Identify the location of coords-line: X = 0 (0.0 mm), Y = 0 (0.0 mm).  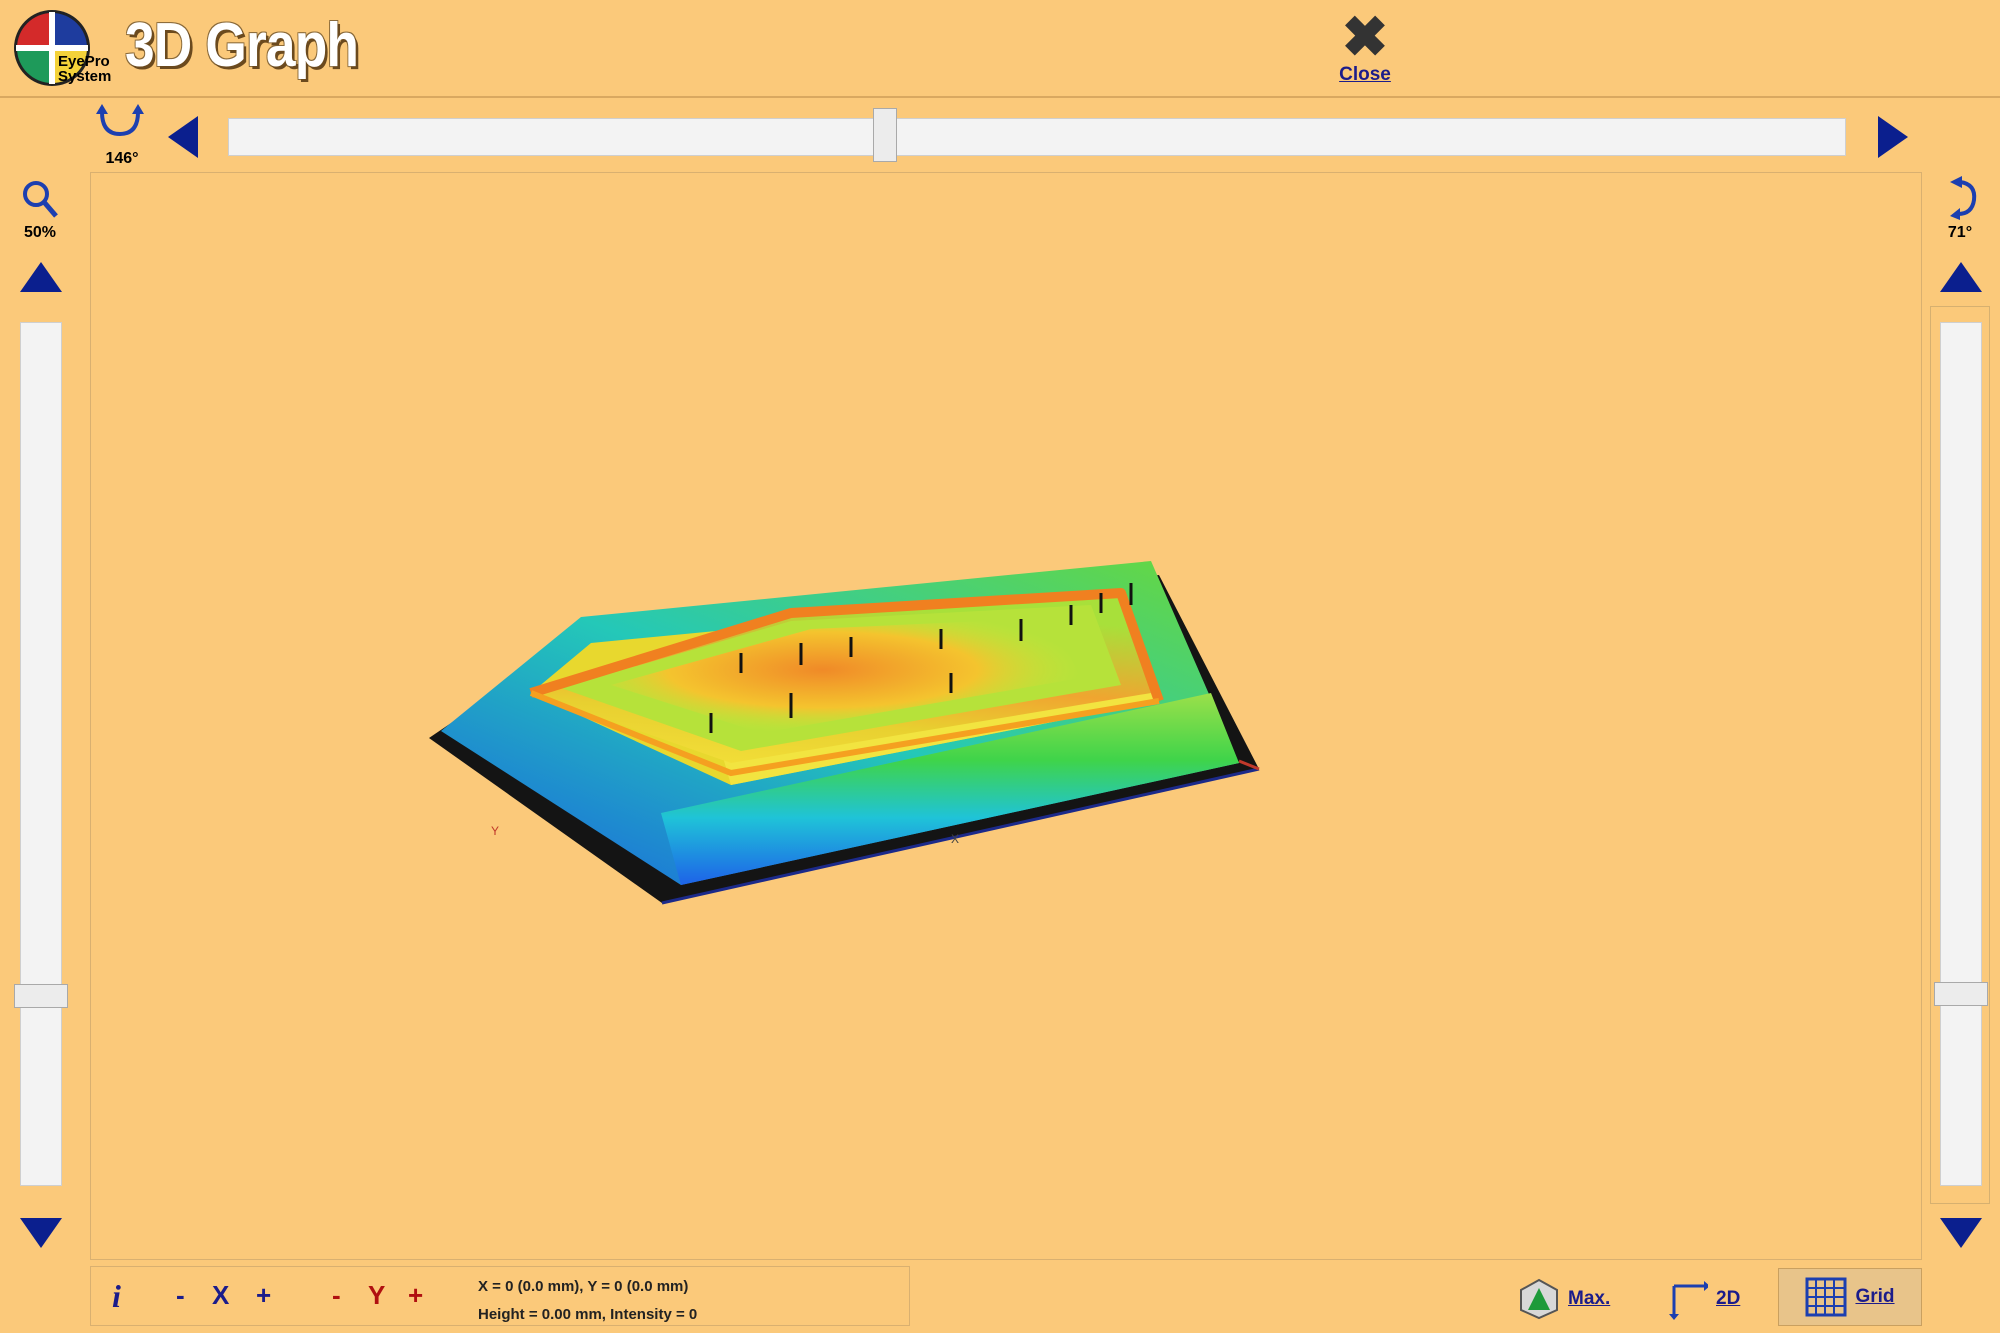
(583, 1286).